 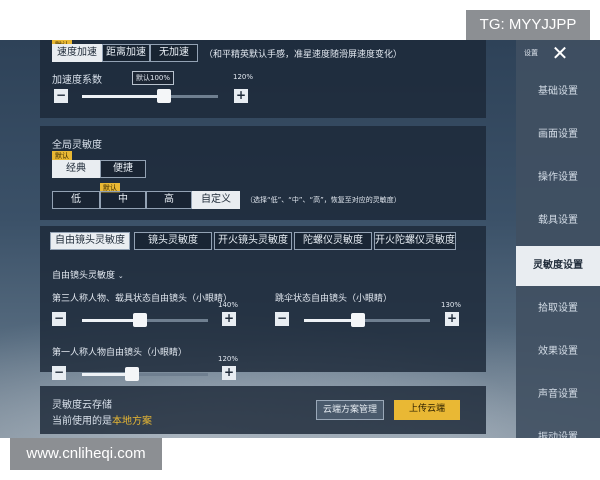 I want to click on third-person-handle, so click(x=139, y=320).